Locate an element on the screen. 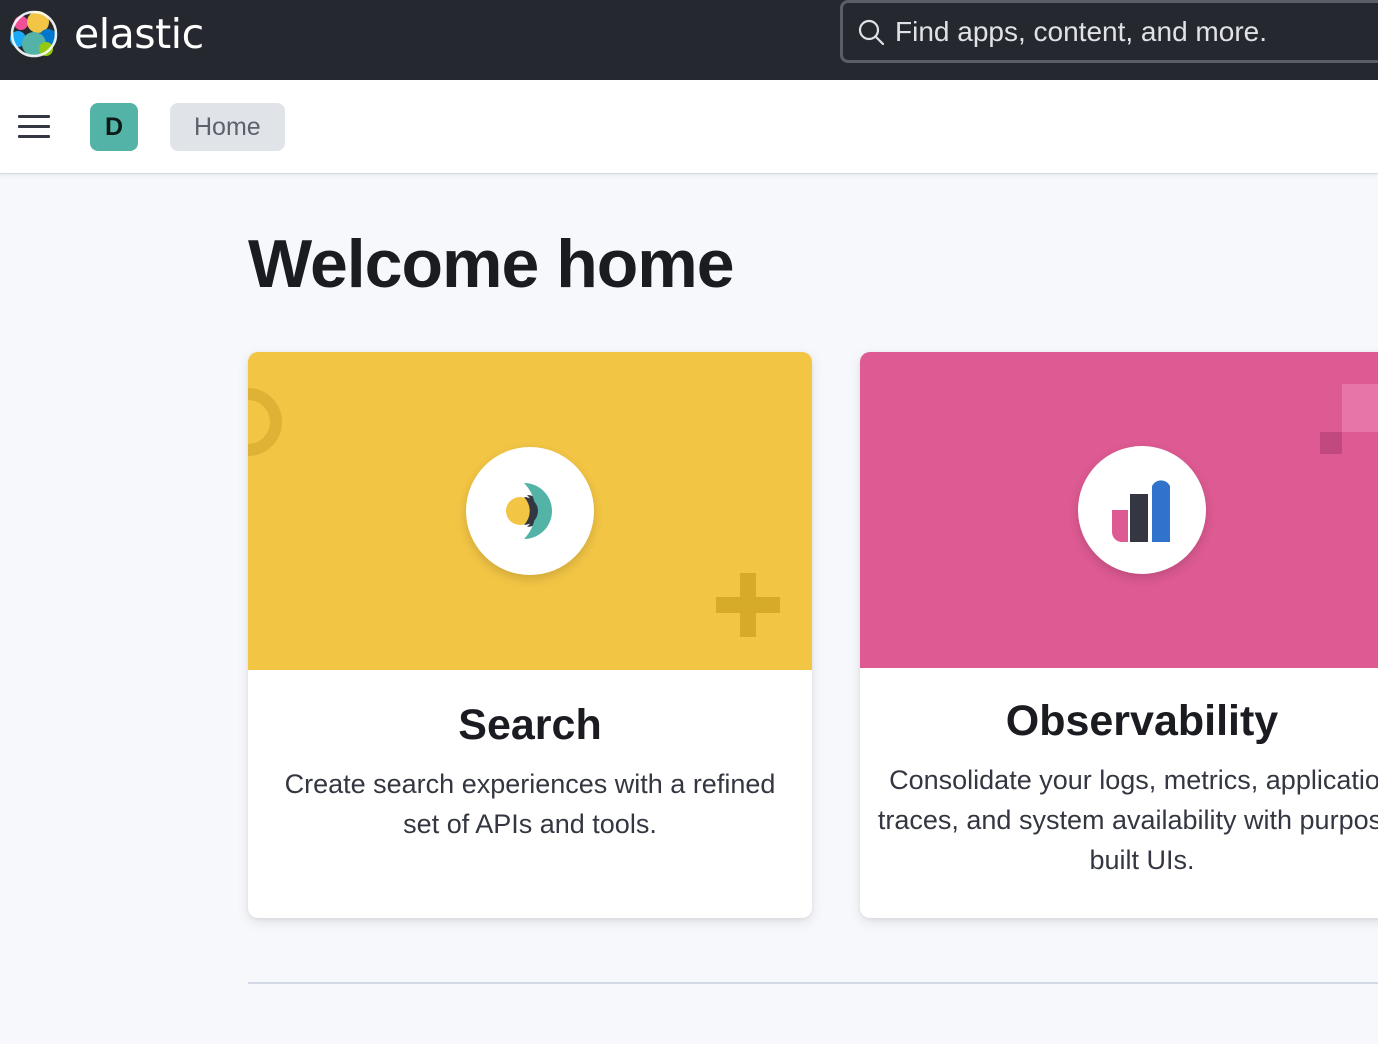 Image resolution: width=1378 pixels, height=1044 pixels. search-icon is located at coordinates (871, 32).